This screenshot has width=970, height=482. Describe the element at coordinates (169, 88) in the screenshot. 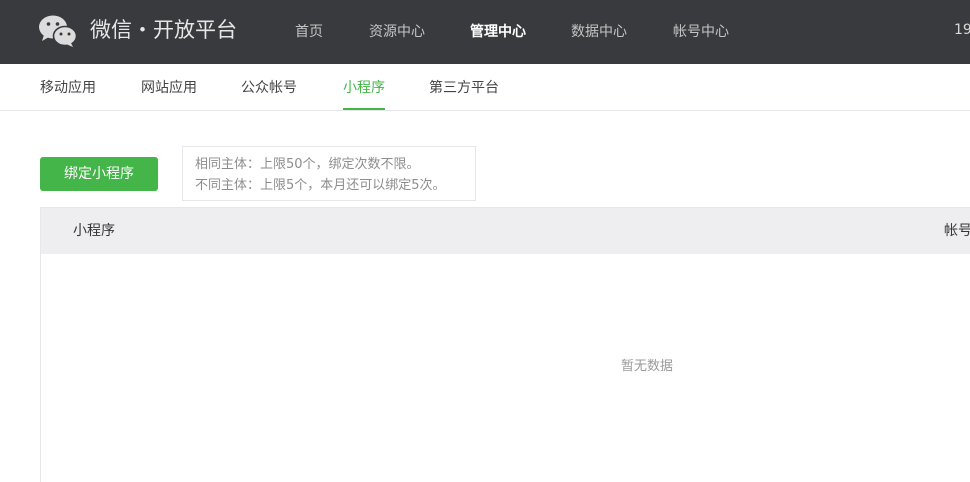

I see `tab-website-apps: 网站应用` at that location.